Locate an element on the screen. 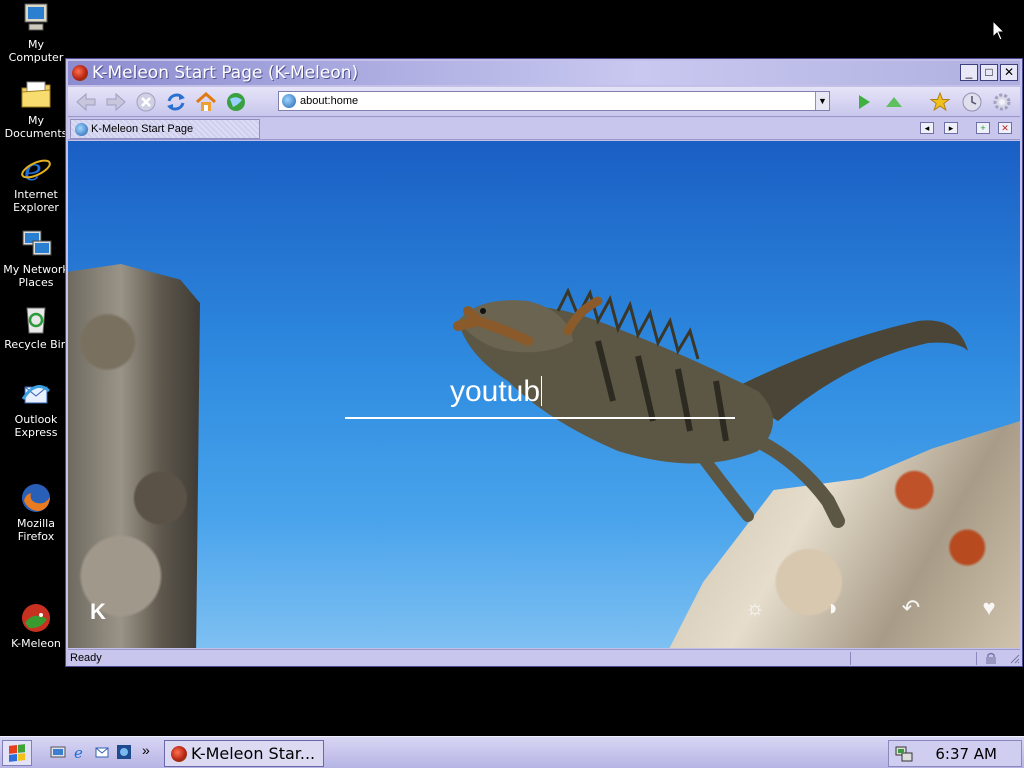  gear-icon is located at coordinates (1002, 102).